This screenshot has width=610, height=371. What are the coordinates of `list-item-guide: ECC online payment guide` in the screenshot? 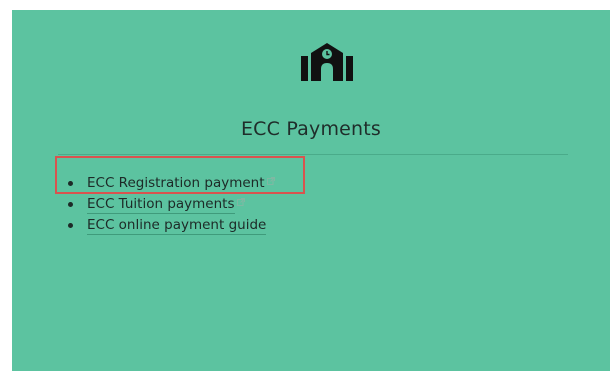 It's located at (171, 225).